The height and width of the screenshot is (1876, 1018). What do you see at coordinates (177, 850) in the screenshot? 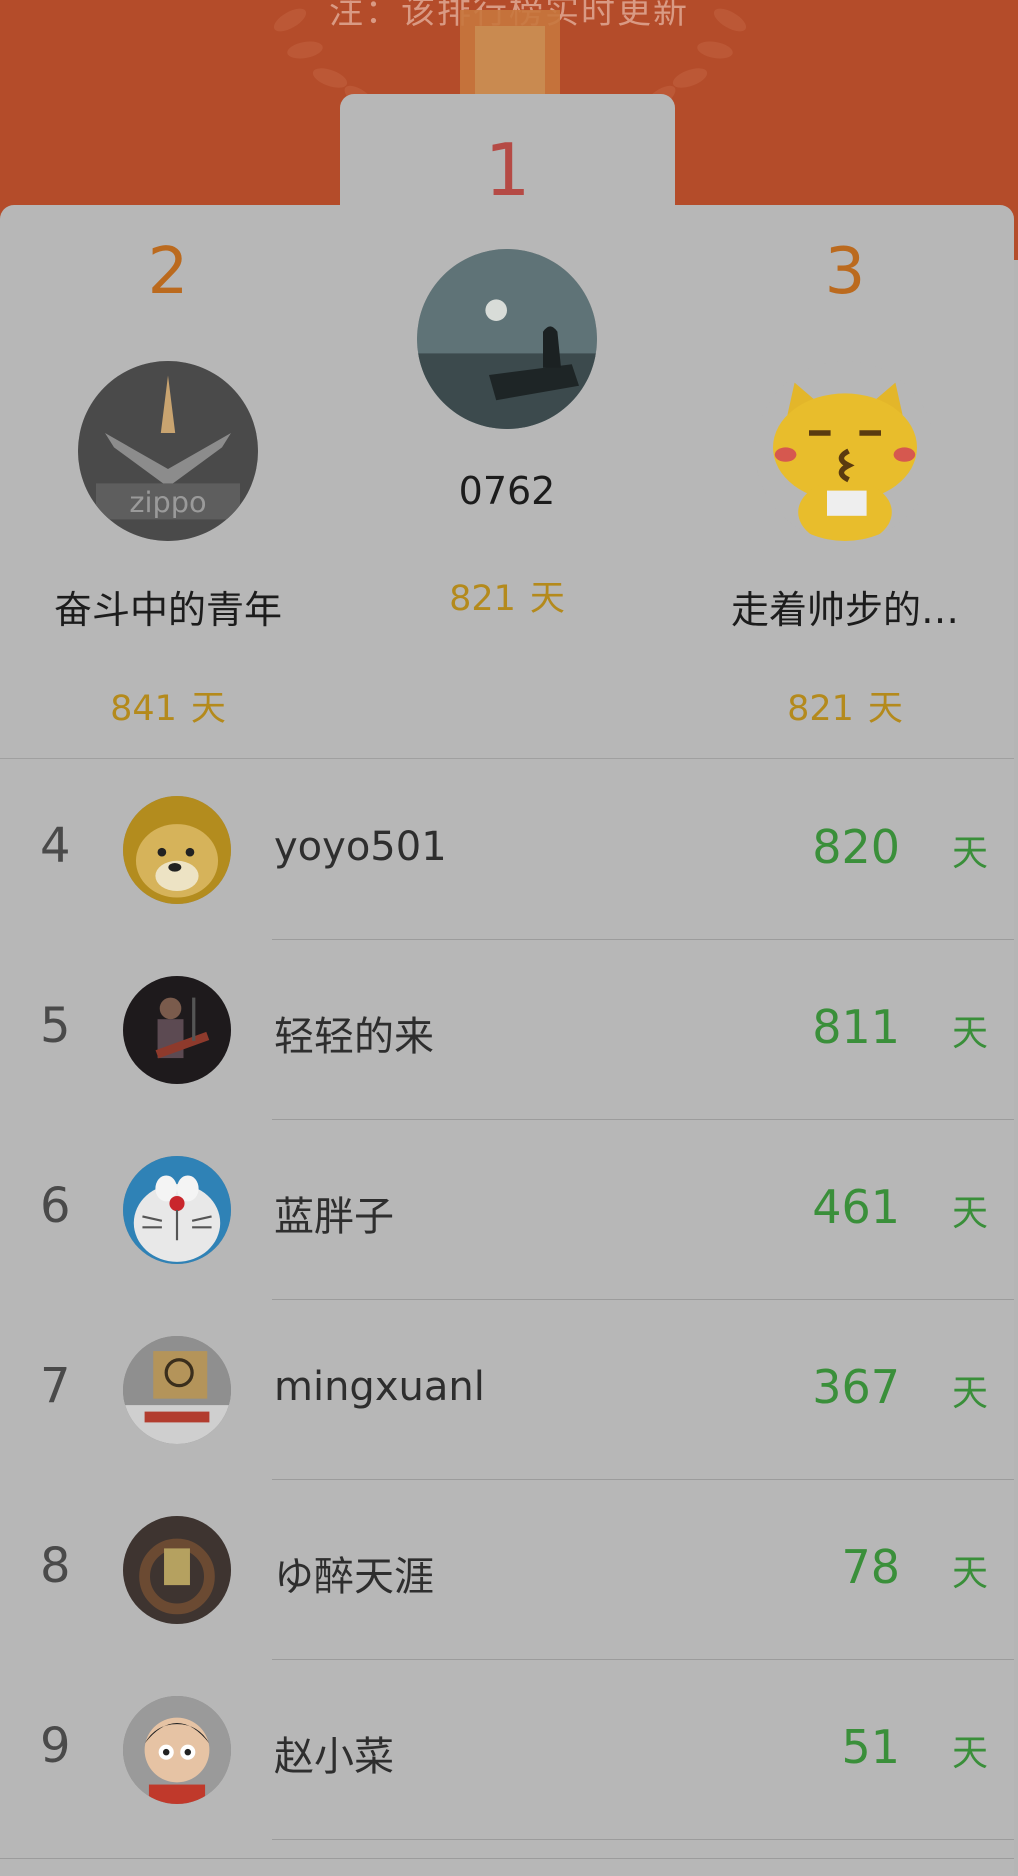
I see `doge-avatar` at bounding box center [177, 850].